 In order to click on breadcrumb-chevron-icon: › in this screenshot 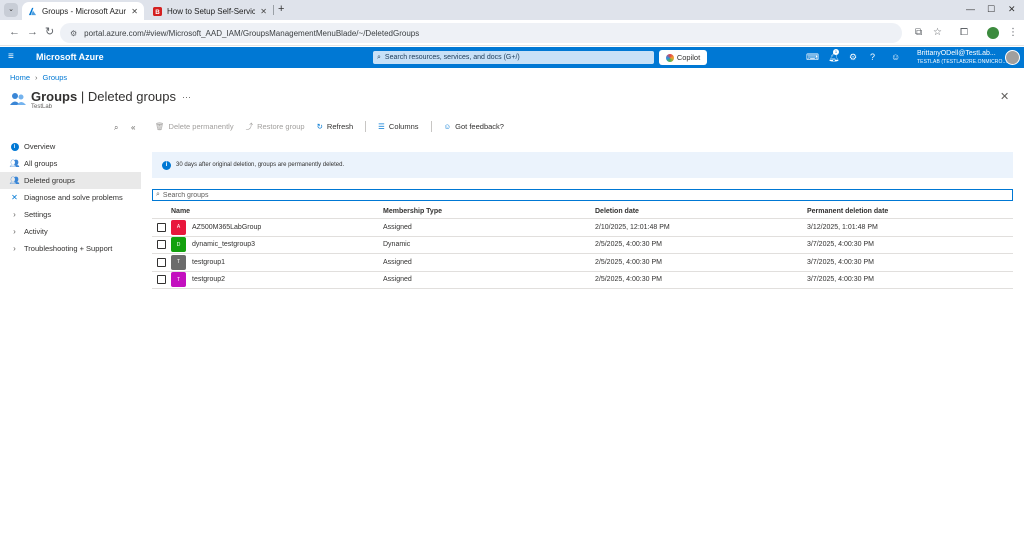, I will do `click(36, 77)`.